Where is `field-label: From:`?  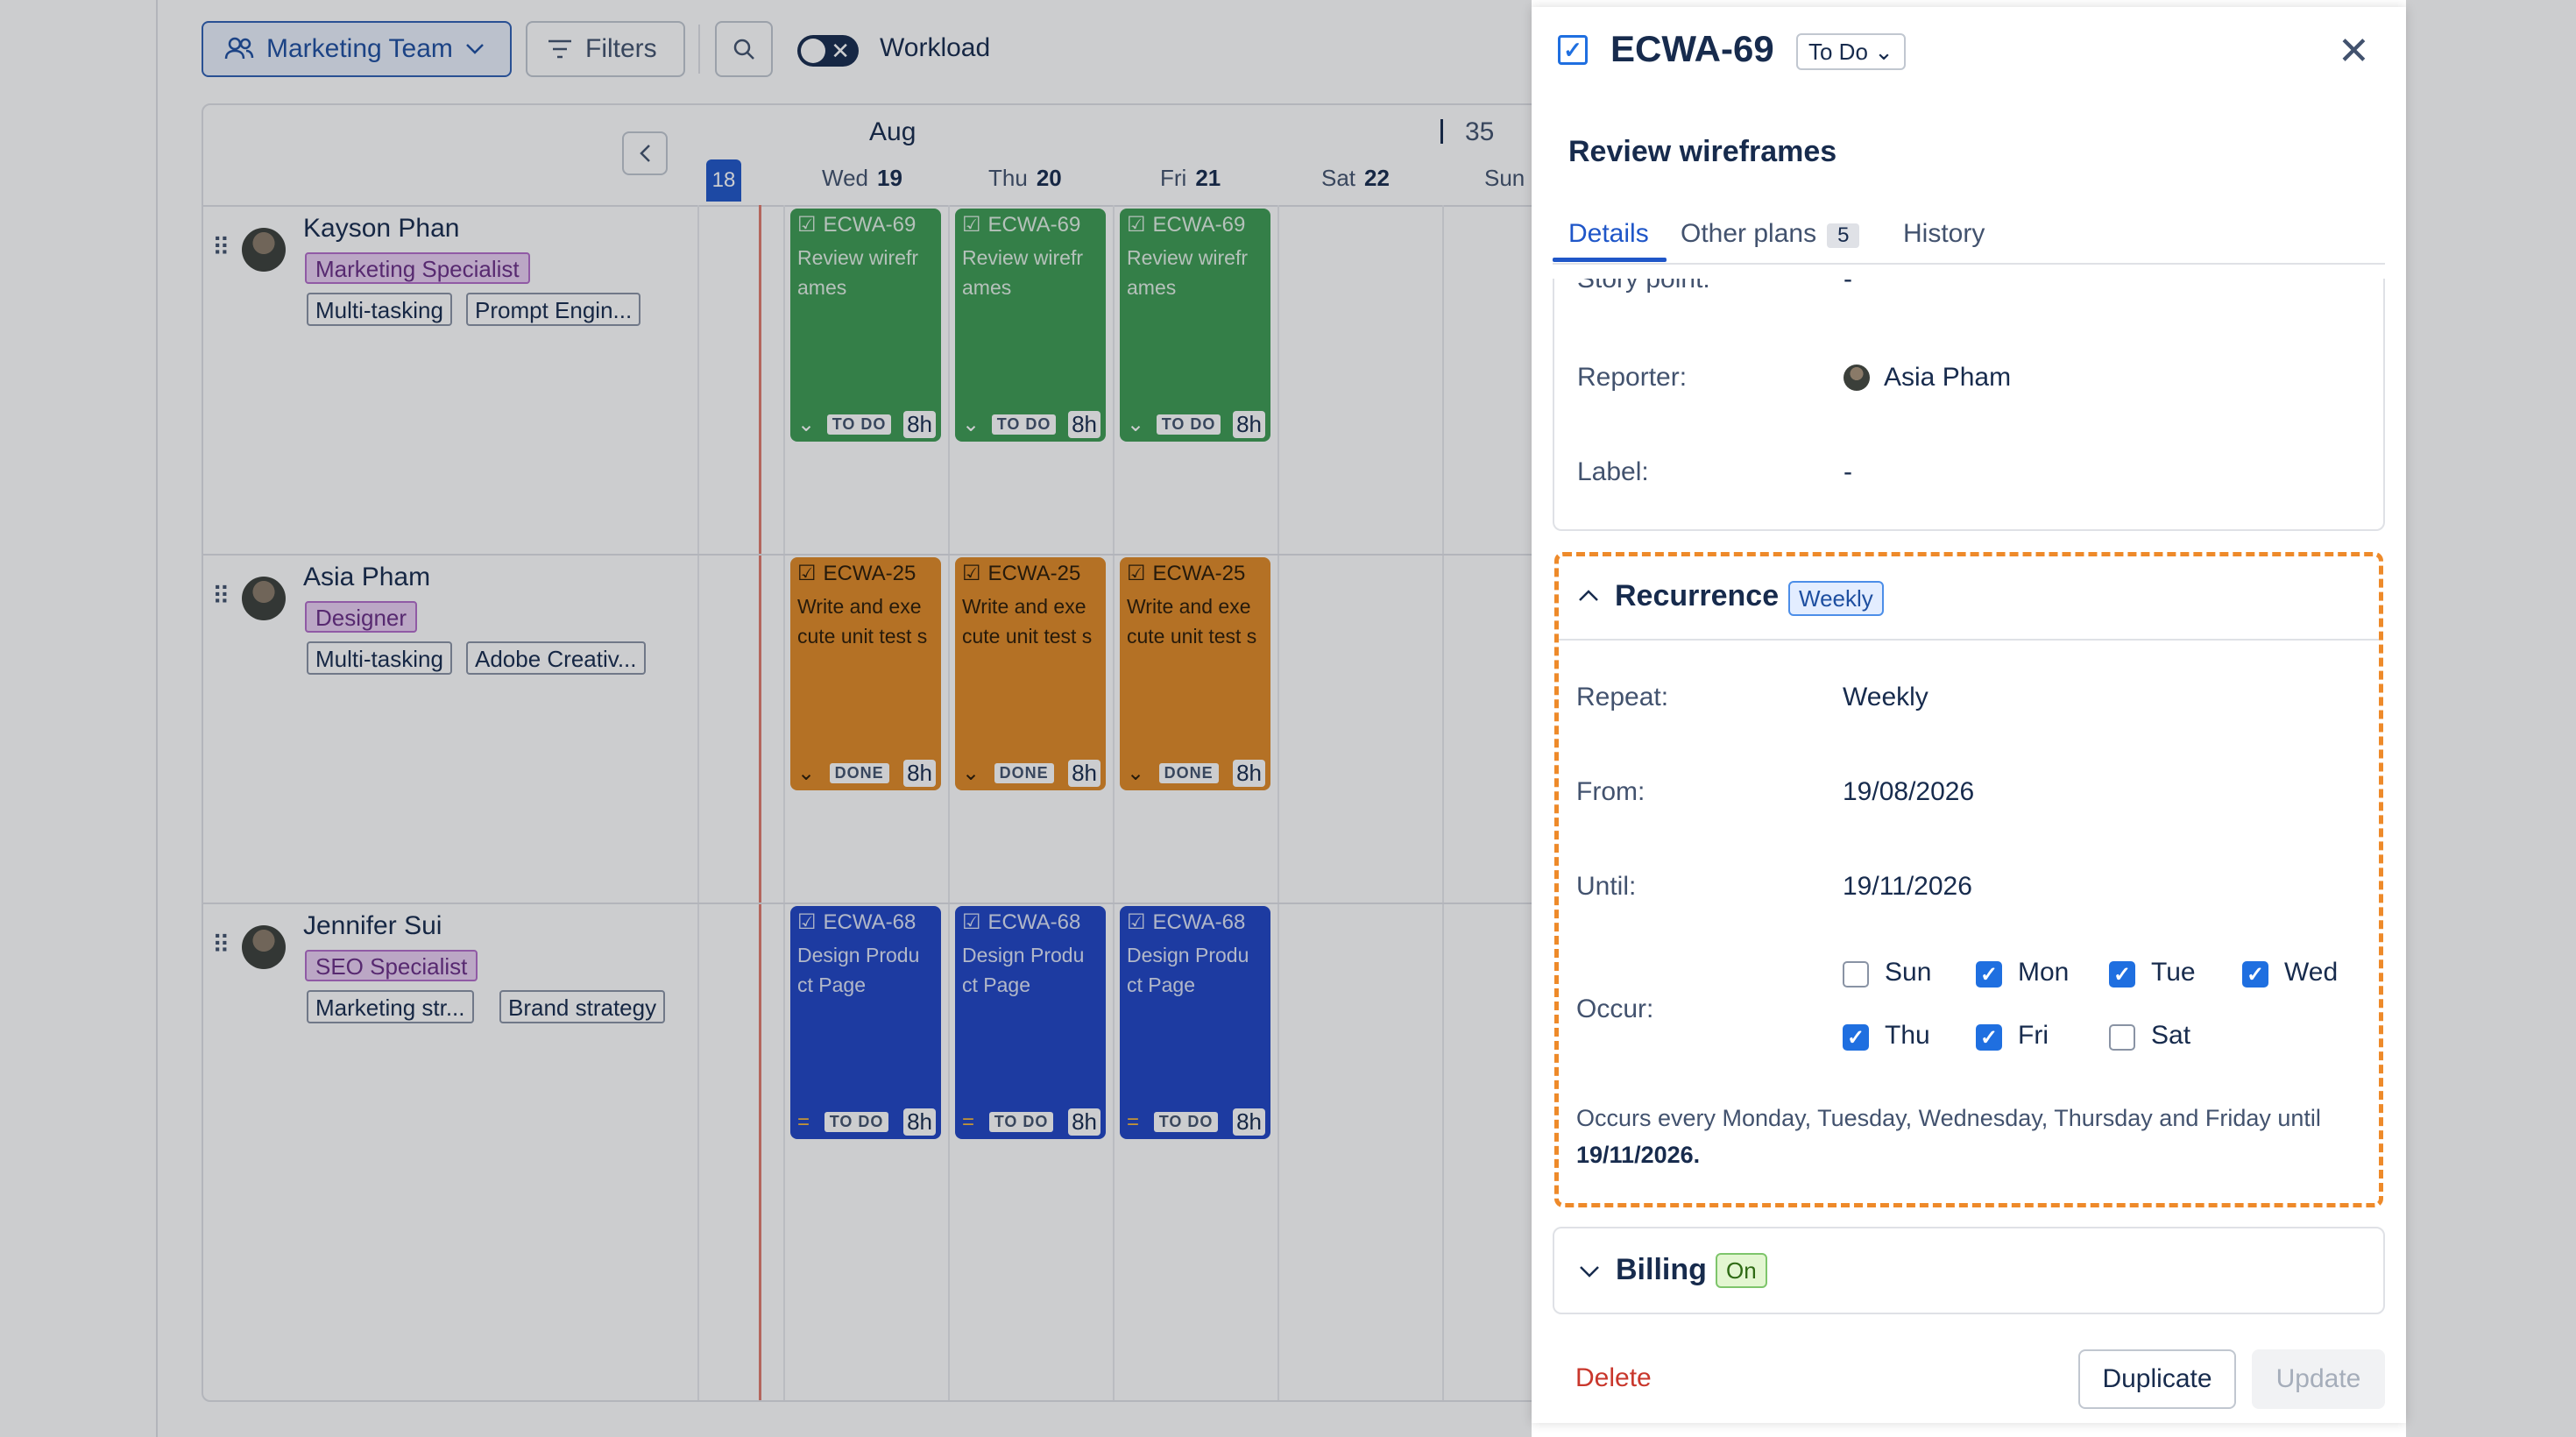
field-label: From: is located at coordinates (1610, 791).